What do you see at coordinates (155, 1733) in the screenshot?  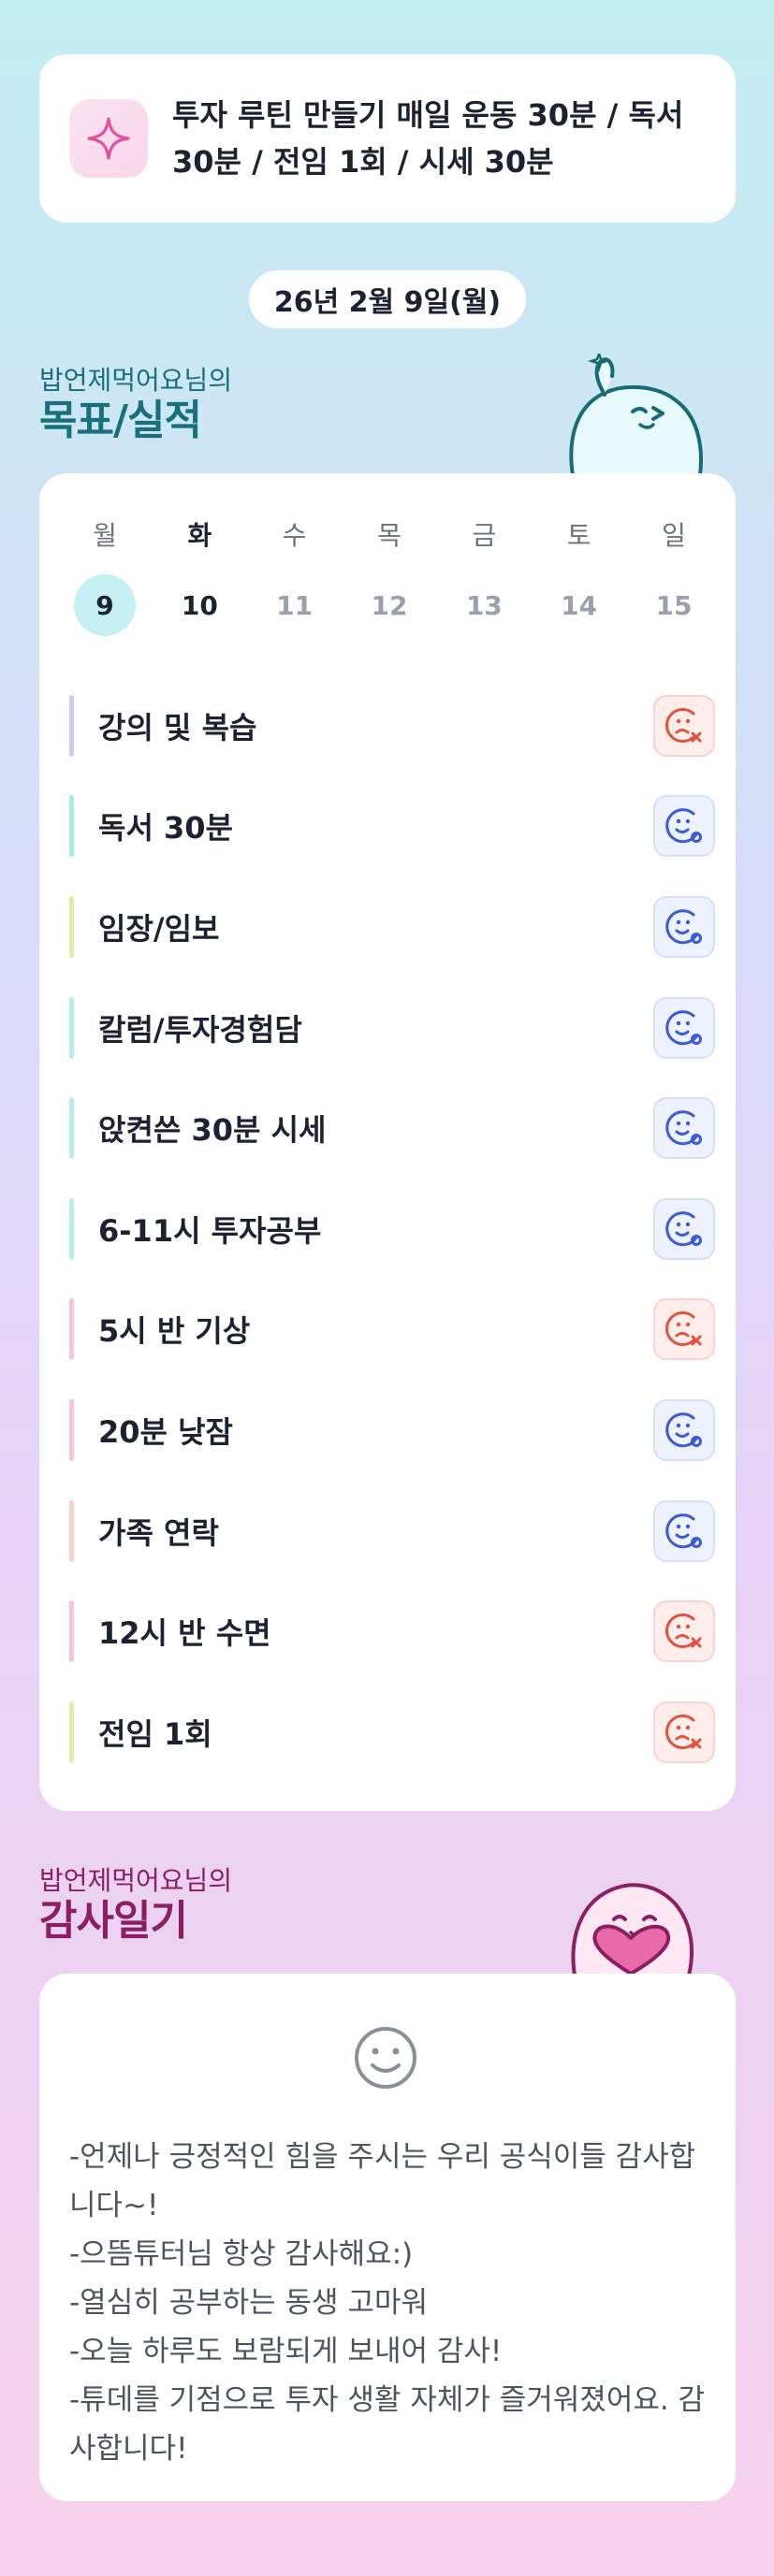 I see `task-label: 전임 1회` at bounding box center [155, 1733].